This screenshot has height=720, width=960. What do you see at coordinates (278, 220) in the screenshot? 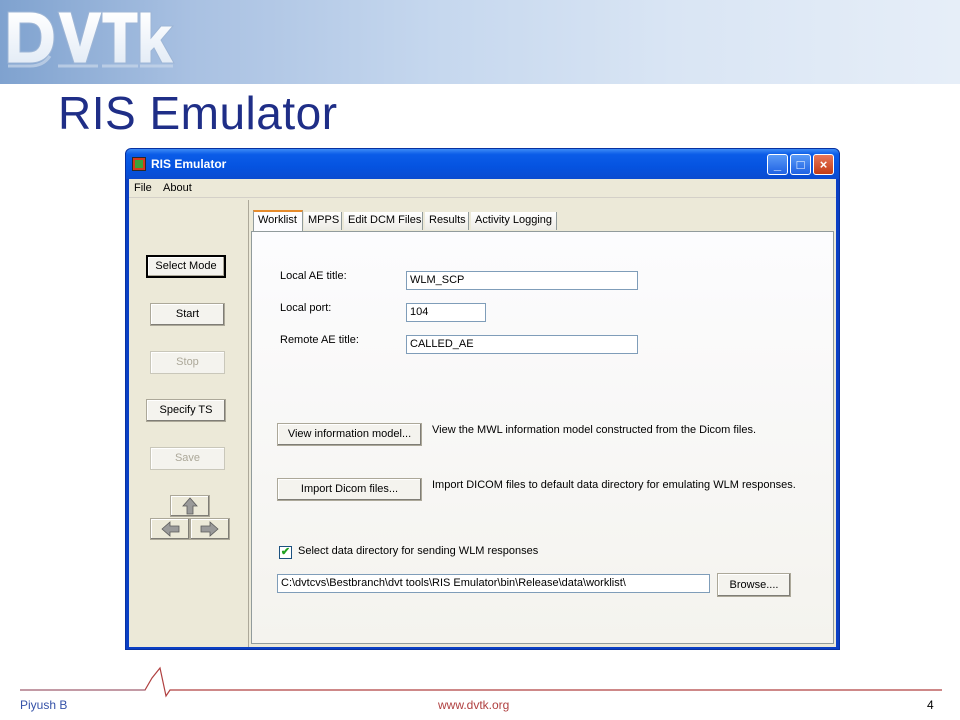
I see `tab-worklist: Worklist` at bounding box center [278, 220].